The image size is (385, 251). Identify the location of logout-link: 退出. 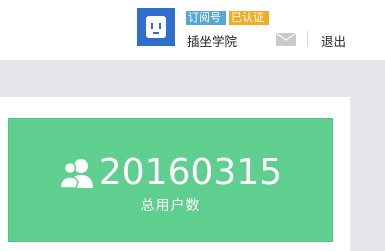
(333, 40).